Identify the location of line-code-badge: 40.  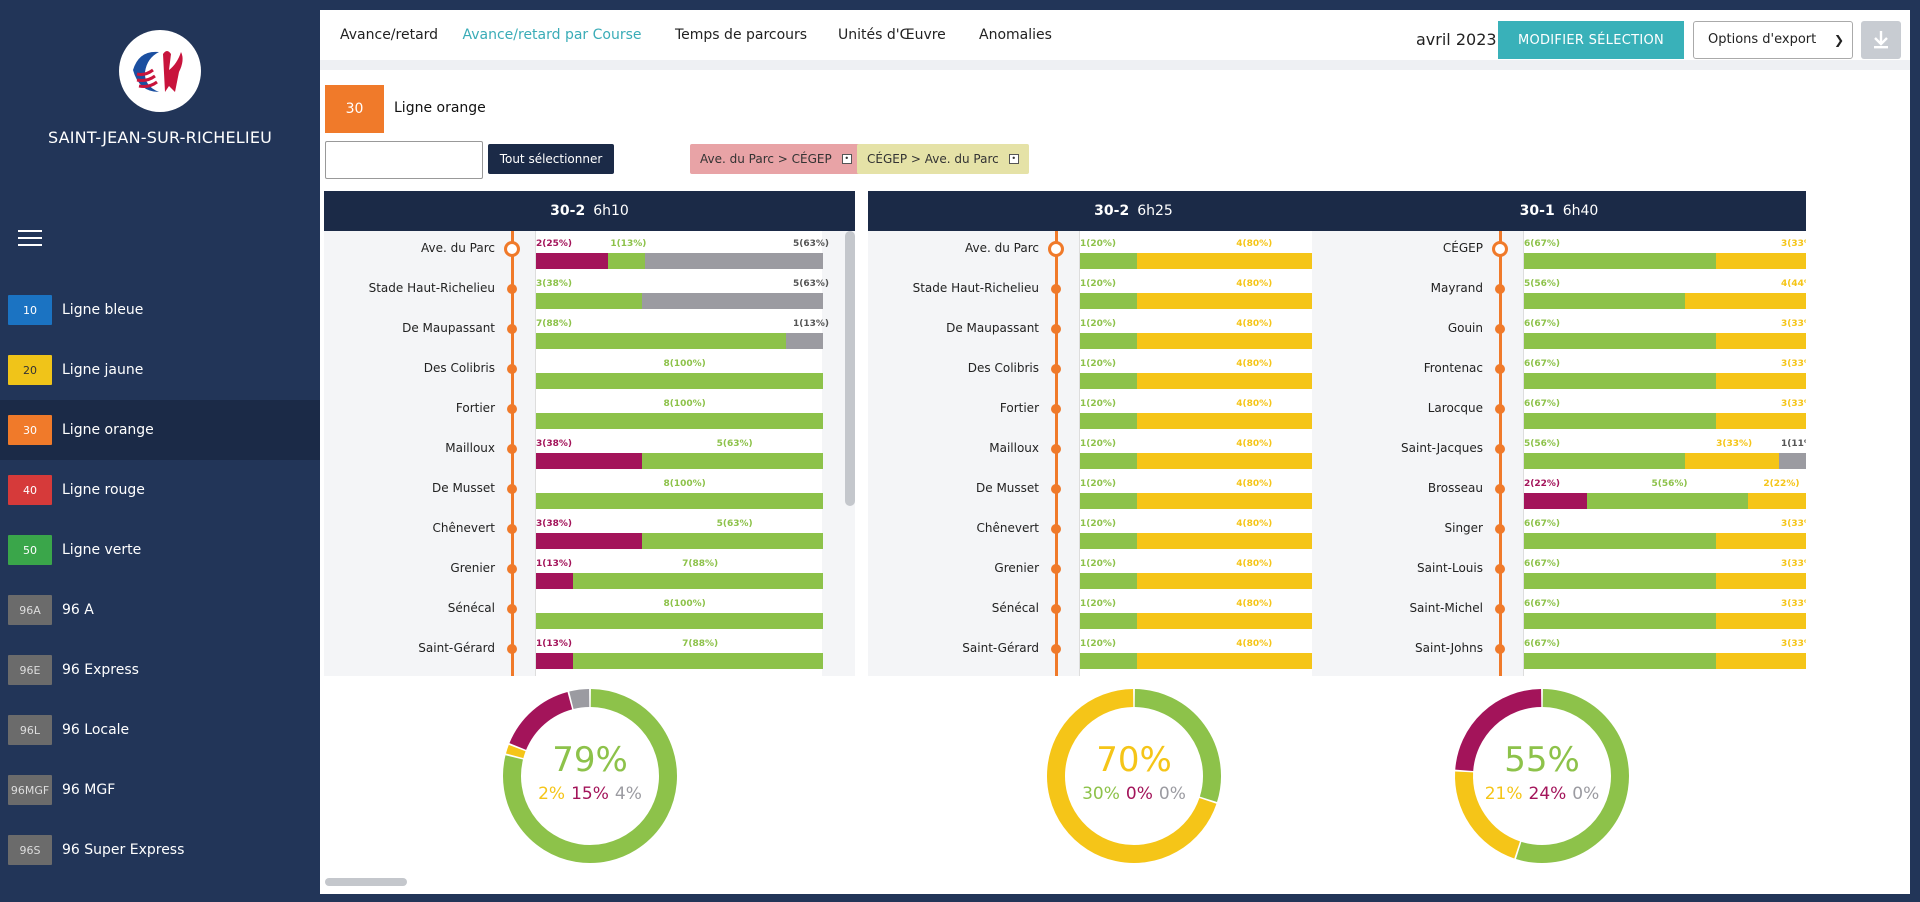
(30, 490).